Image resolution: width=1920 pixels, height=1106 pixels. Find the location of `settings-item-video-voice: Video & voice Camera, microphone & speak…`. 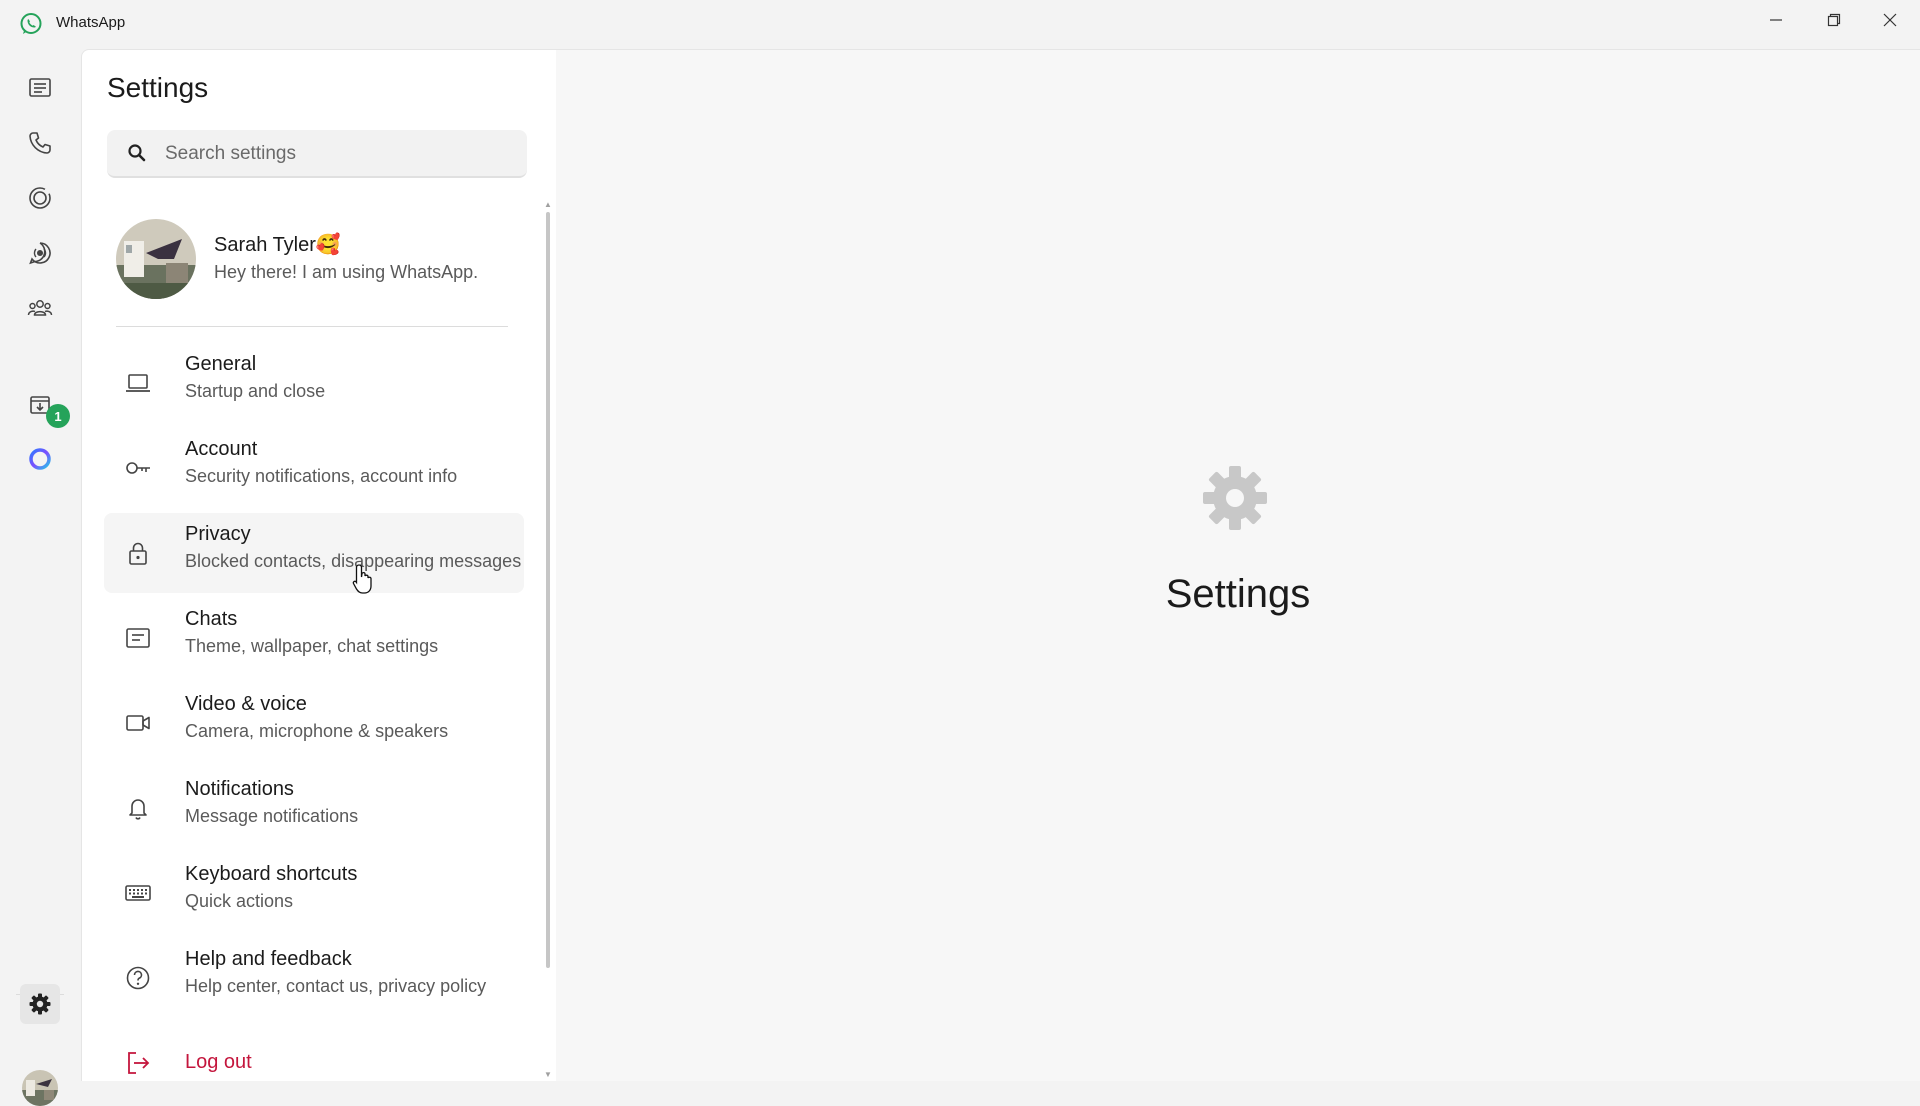

settings-item-video-voice: Video & voice Camera, microphone & speak… is located at coordinates (314, 723).